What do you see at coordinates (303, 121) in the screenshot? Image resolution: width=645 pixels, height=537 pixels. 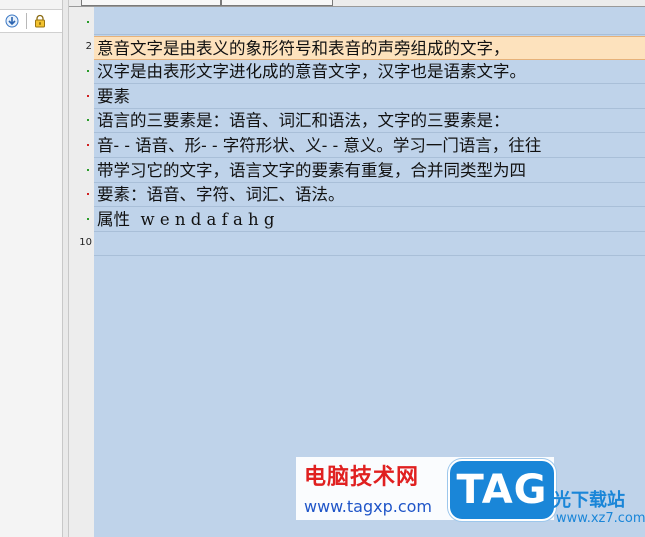 I see `line-text: 语言的三要素是：语音、词汇和语法，文字的三要素是：` at bounding box center [303, 121].